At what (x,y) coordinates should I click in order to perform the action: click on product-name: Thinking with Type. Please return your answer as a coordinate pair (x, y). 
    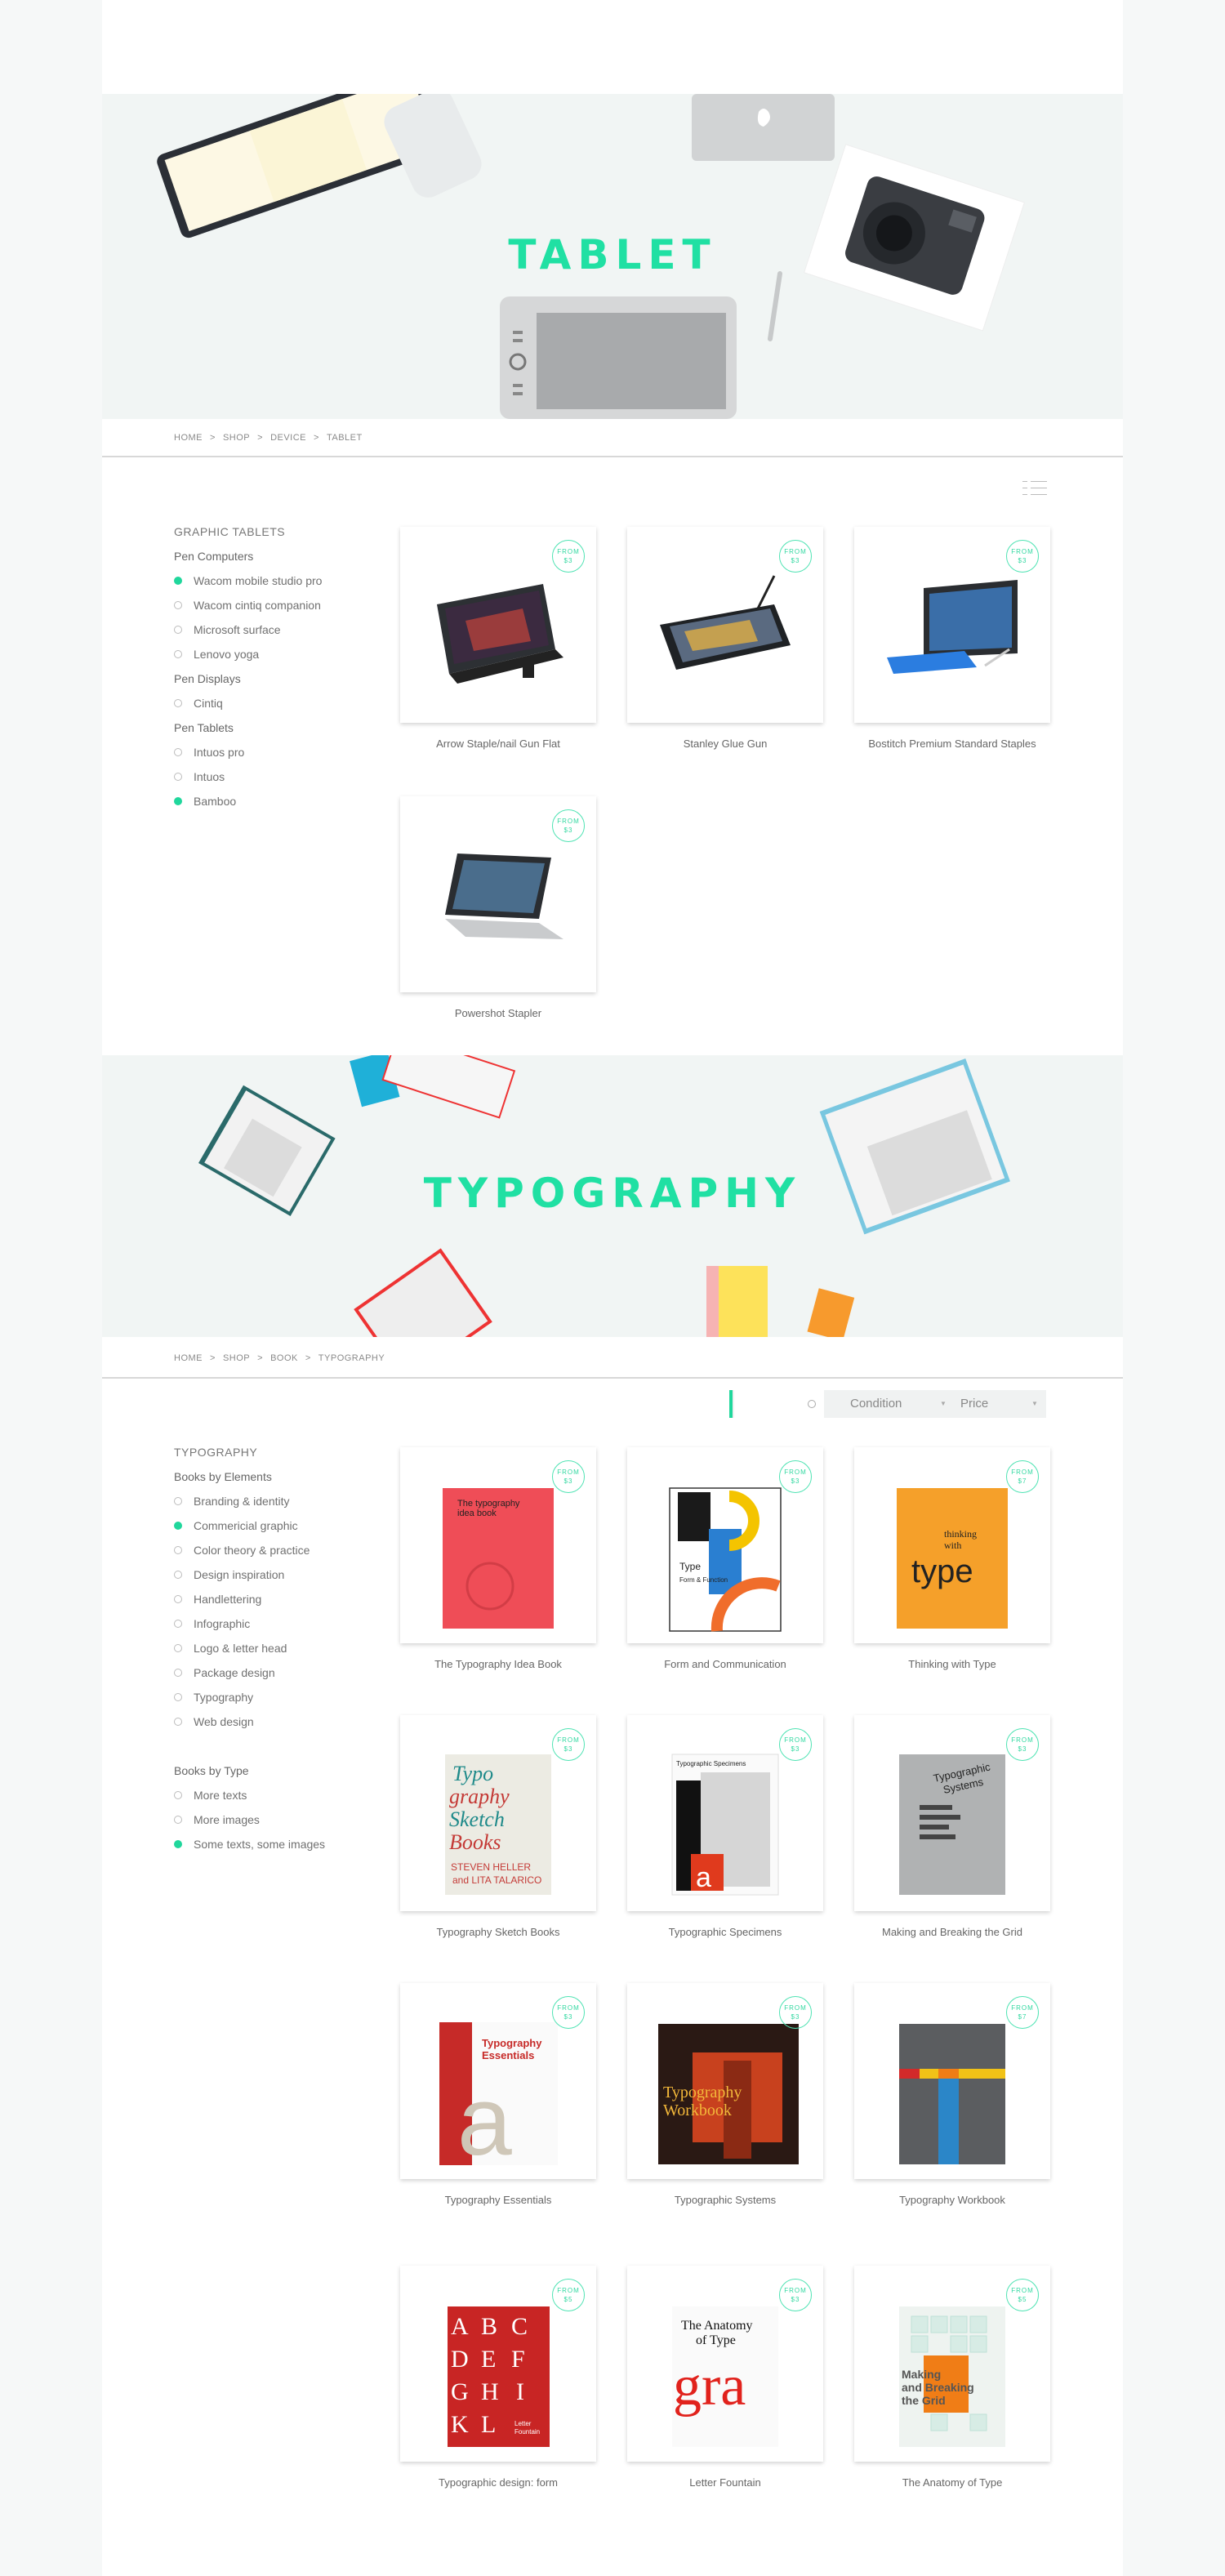
    Looking at the image, I should click on (952, 1664).